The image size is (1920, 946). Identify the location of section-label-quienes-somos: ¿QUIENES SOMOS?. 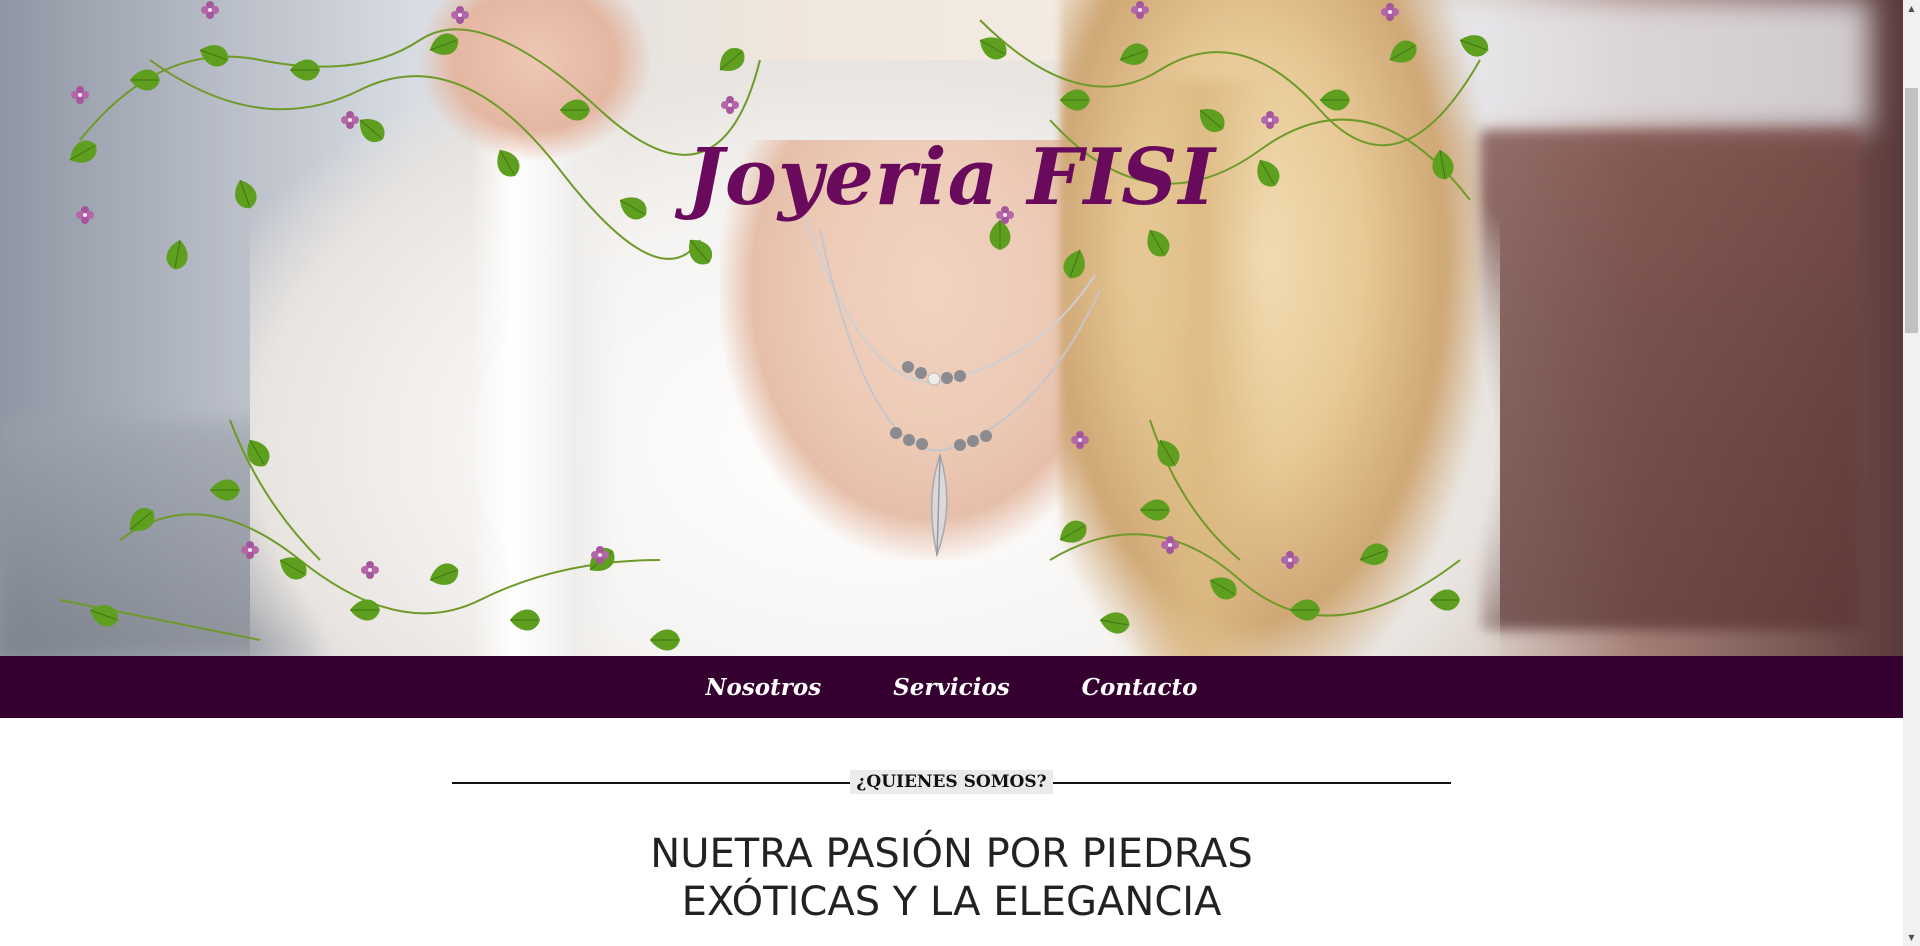
(951, 782).